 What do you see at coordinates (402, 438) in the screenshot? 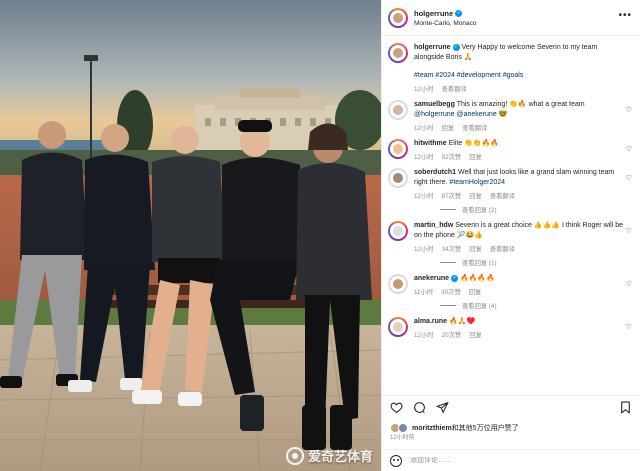
I see `post-time: 12小时前` at bounding box center [402, 438].